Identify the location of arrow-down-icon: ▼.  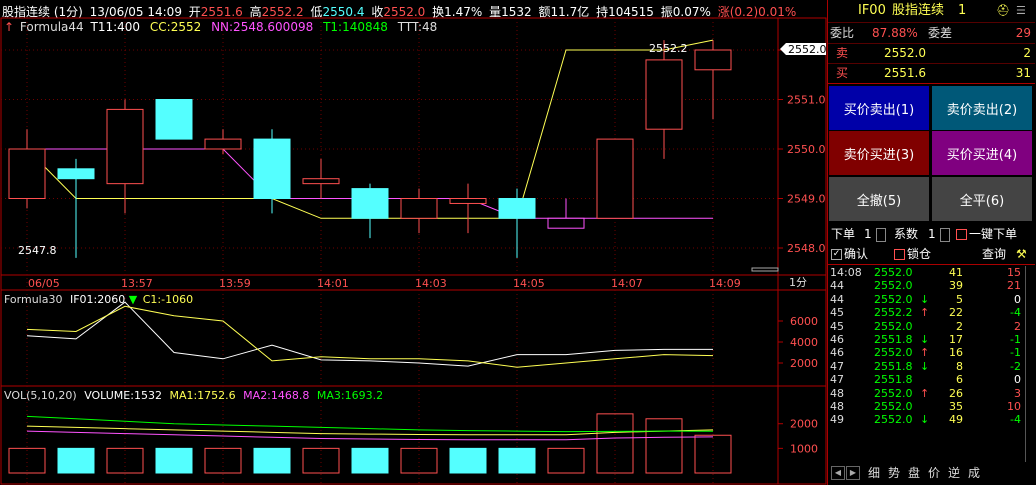
(133, 299).